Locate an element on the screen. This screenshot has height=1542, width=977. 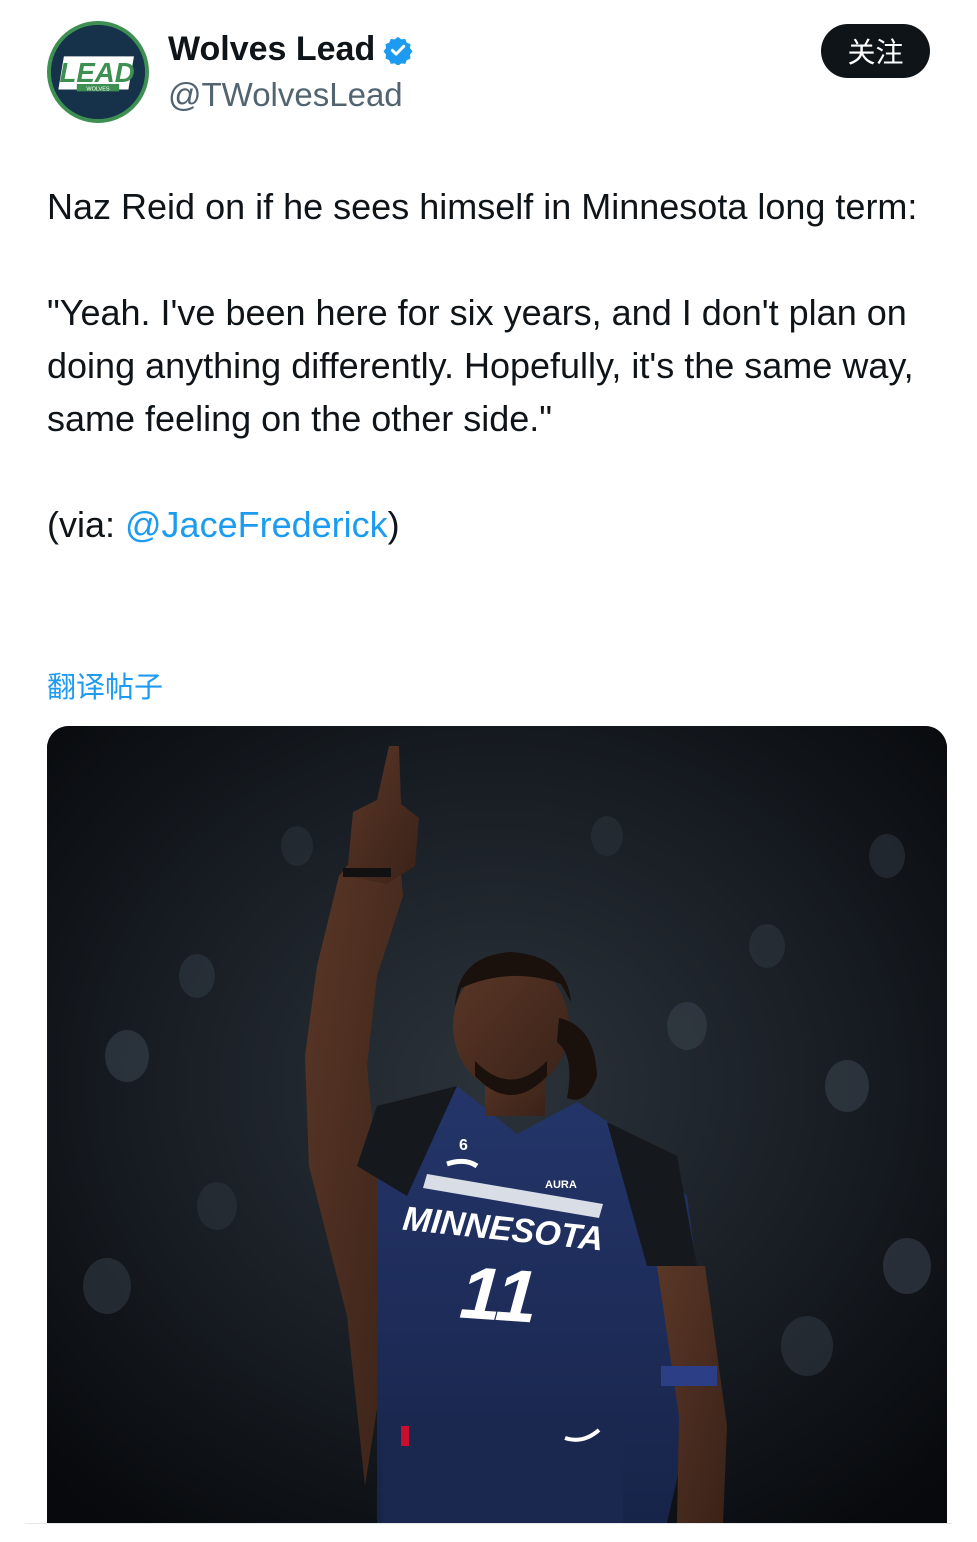
translate-post-link: 翻译帖子 is located at coordinates (105, 685).